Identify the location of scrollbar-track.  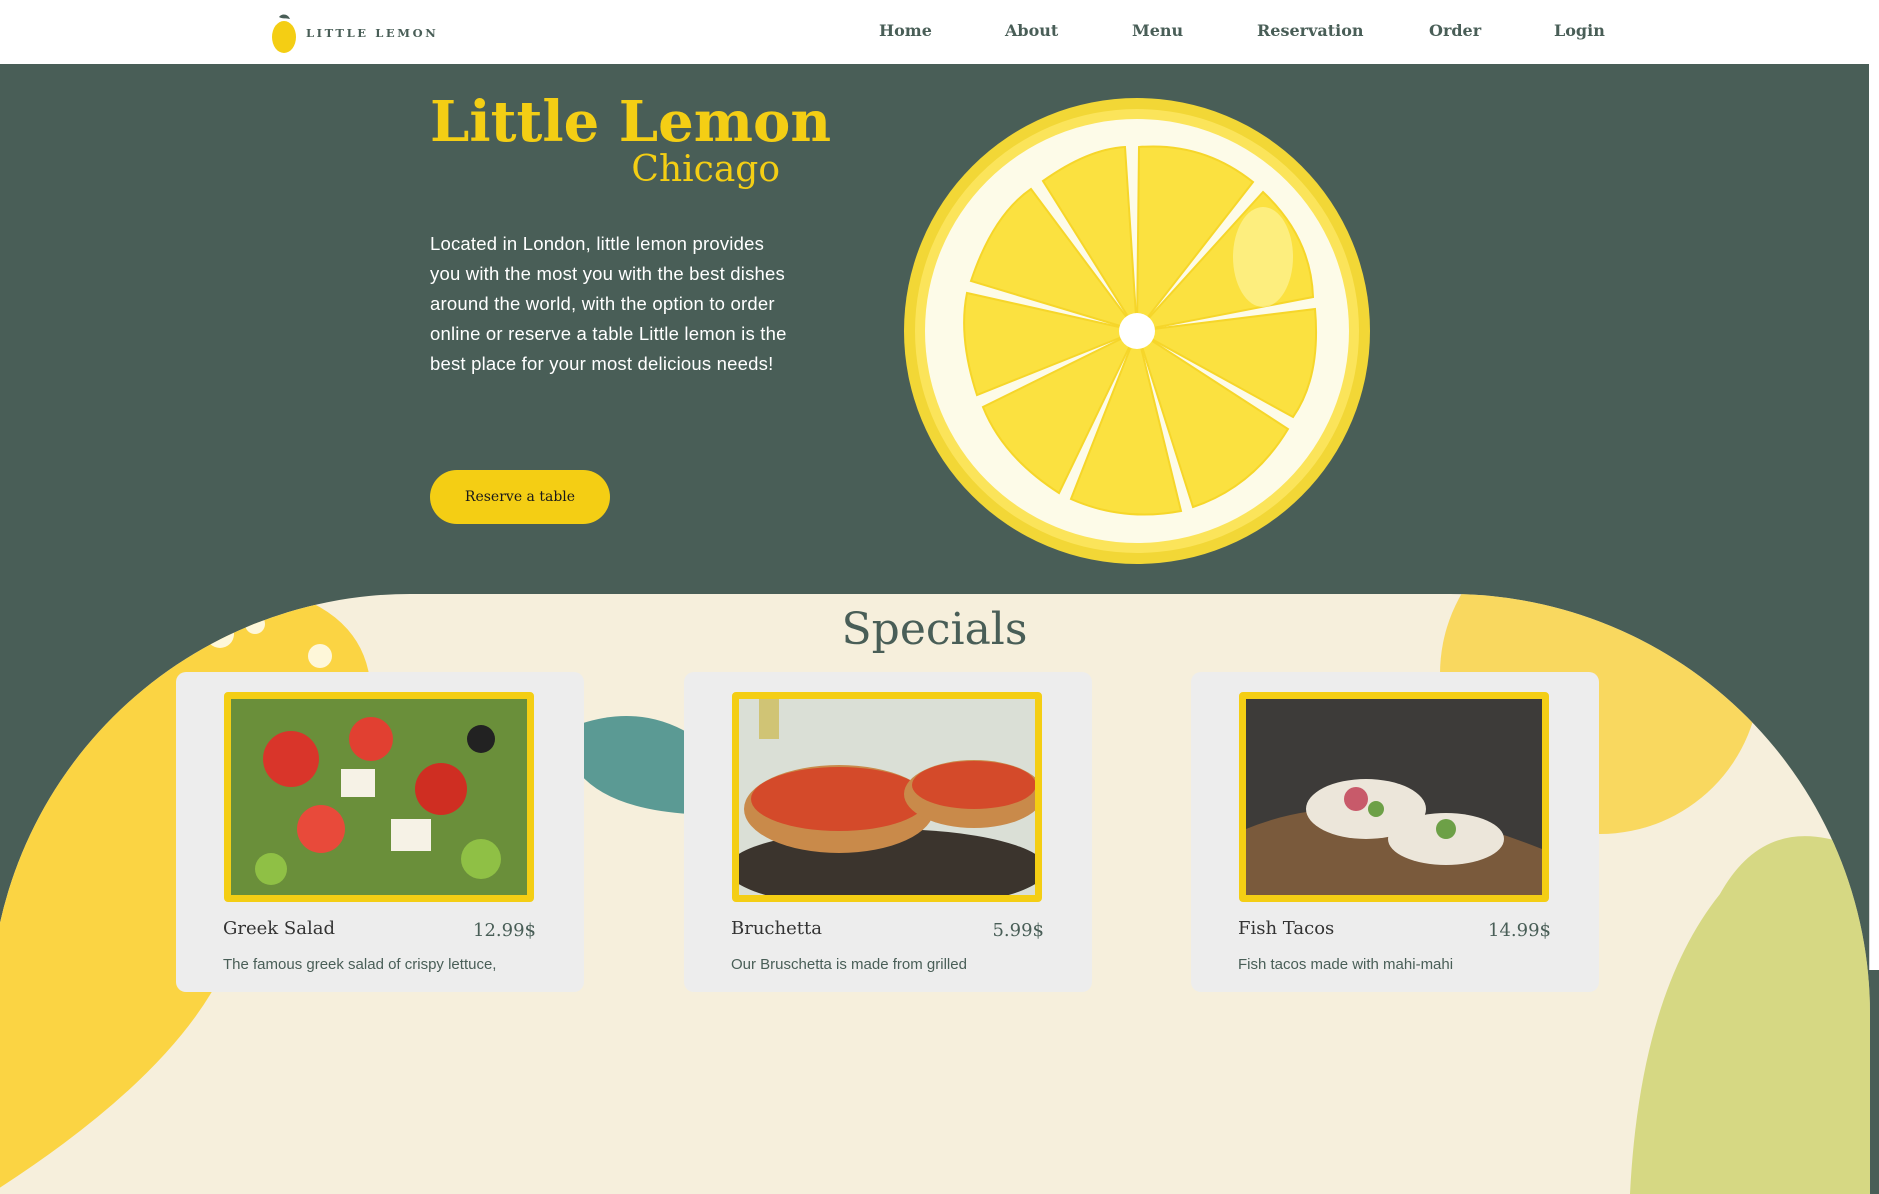
(1874, 485).